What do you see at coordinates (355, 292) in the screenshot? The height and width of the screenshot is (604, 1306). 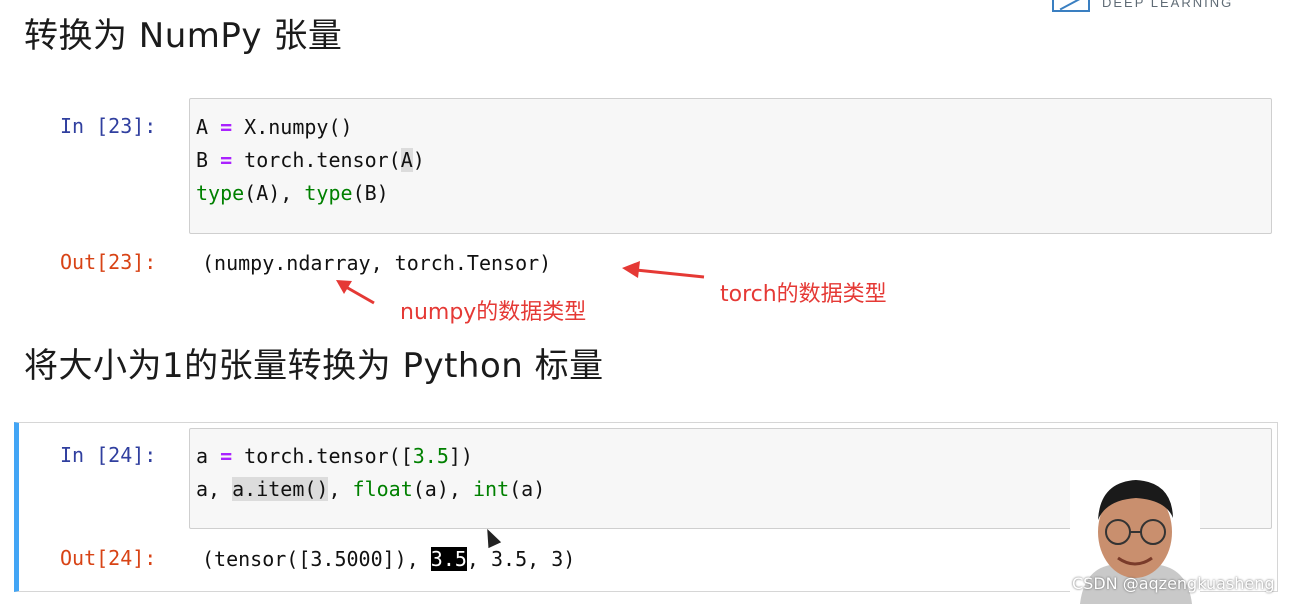 I see `arrow-to-numpy-icon` at bounding box center [355, 292].